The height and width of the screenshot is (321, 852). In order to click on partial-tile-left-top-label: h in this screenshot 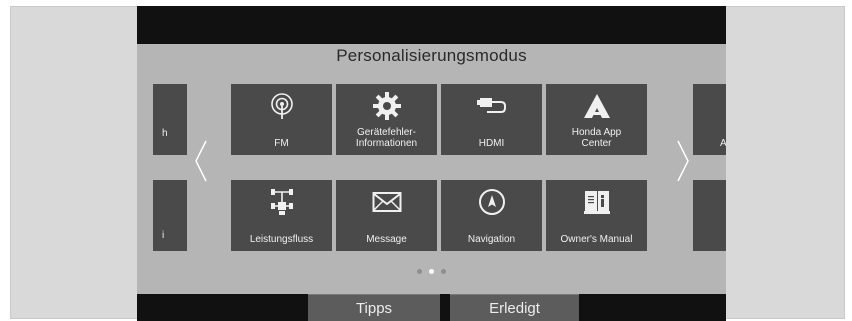, I will do `click(165, 133)`.